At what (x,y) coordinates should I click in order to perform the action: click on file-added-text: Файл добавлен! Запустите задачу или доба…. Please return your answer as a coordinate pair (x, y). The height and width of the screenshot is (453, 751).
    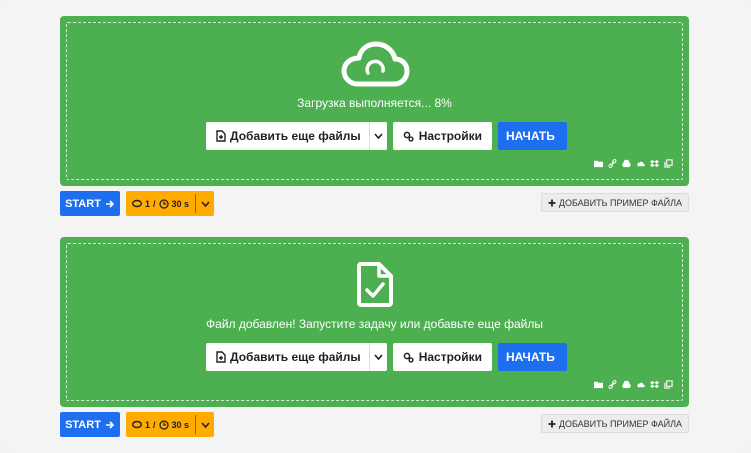
    Looking at the image, I should click on (374, 324).